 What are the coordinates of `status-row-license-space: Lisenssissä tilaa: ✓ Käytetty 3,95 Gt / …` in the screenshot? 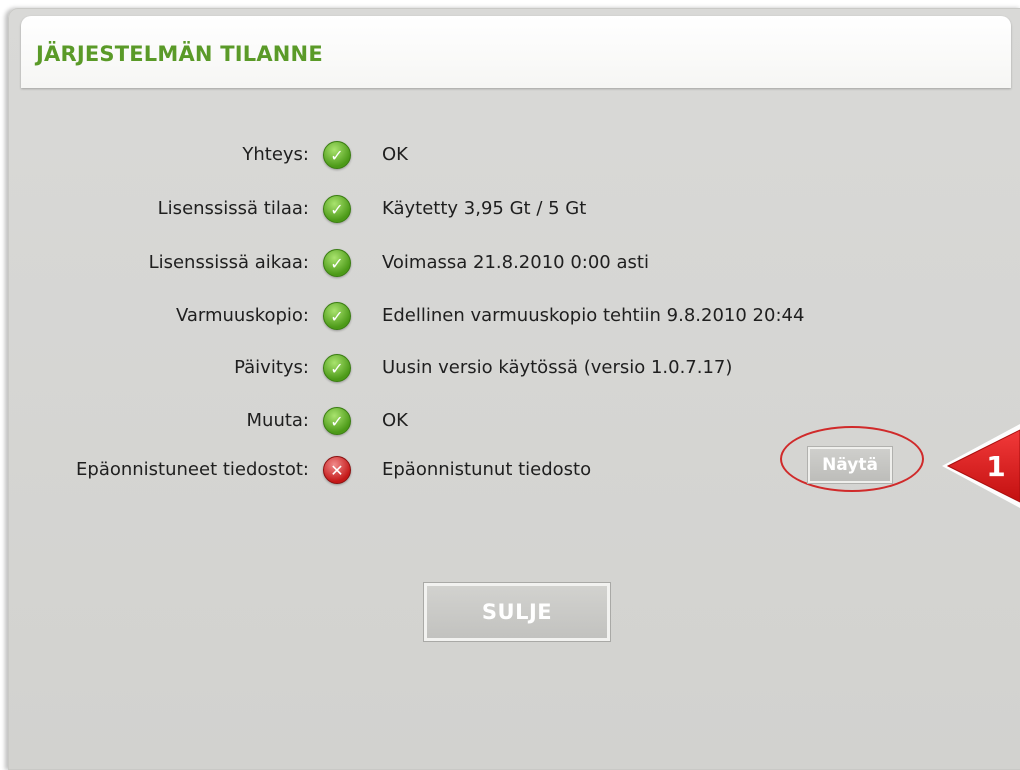 It's located at (506, 210).